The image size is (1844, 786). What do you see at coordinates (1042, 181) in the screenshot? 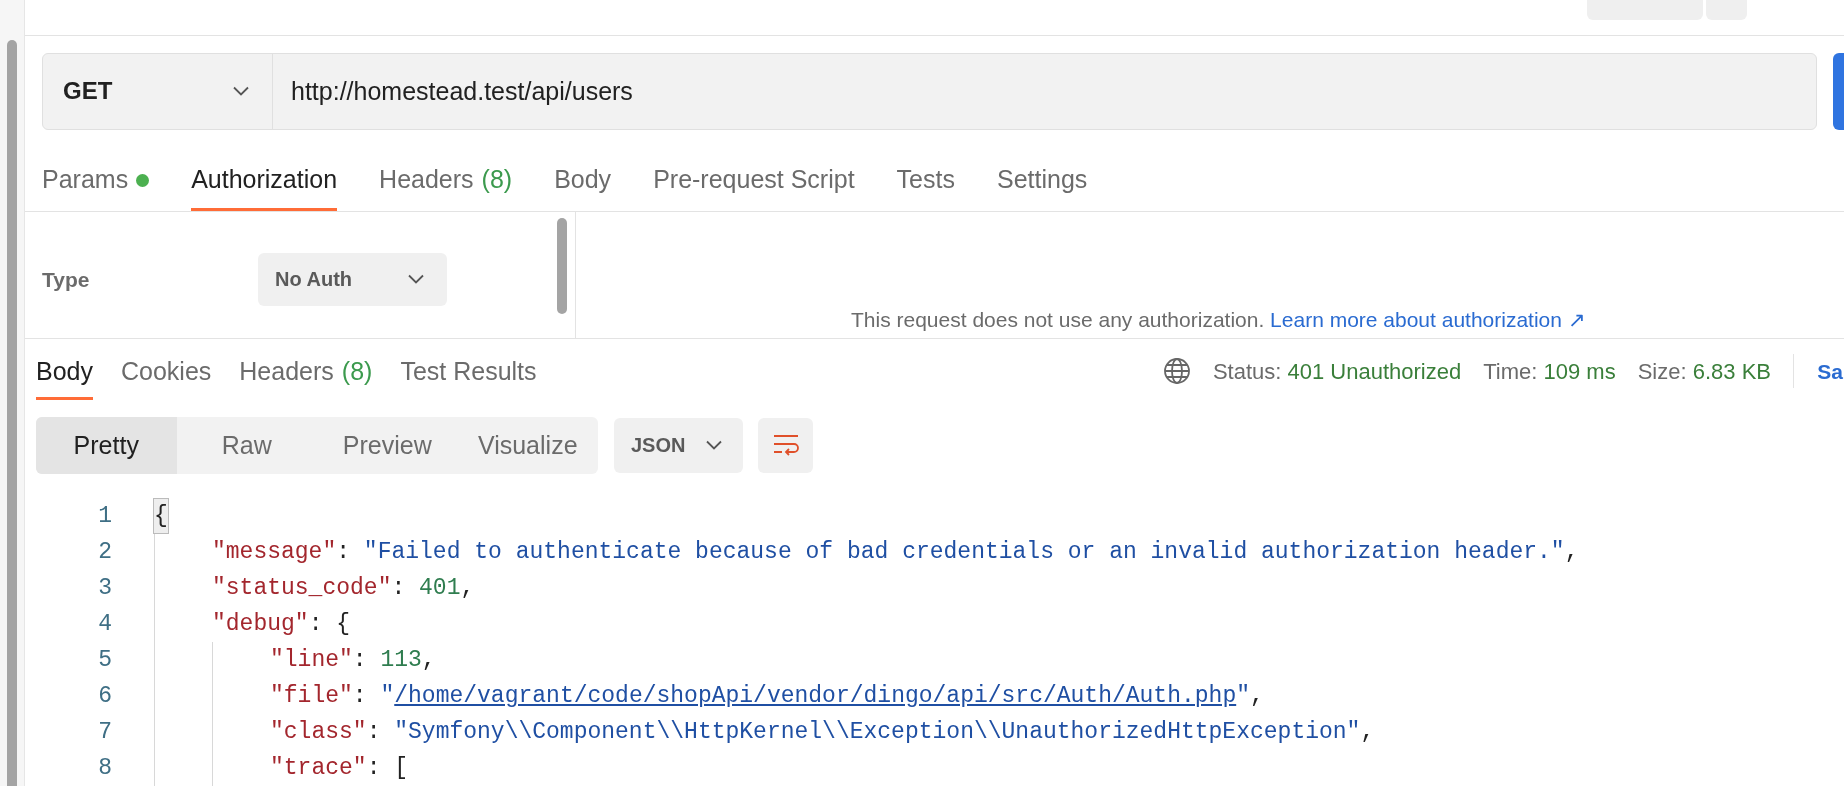
I see `request-tab: Settings` at bounding box center [1042, 181].